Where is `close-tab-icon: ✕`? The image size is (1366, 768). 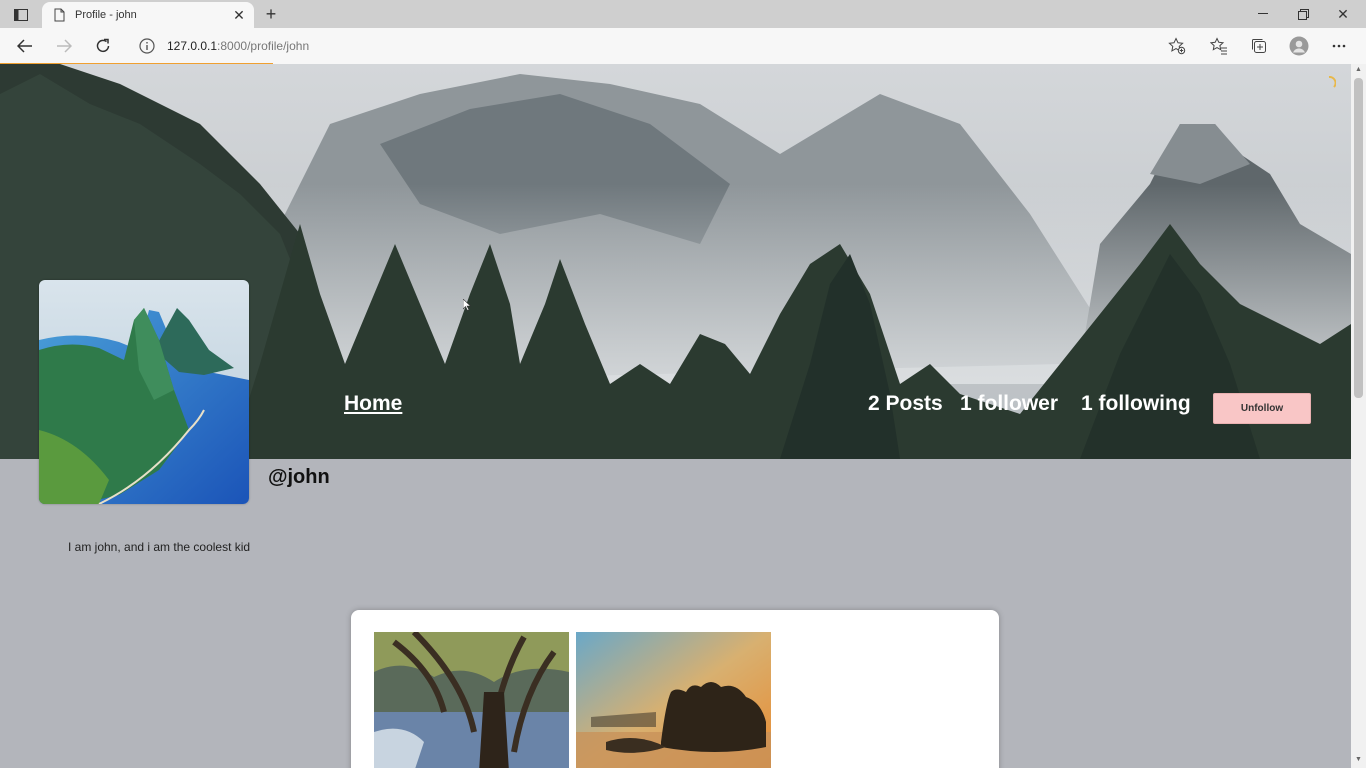 close-tab-icon: ✕ is located at coordinates (239, 15).